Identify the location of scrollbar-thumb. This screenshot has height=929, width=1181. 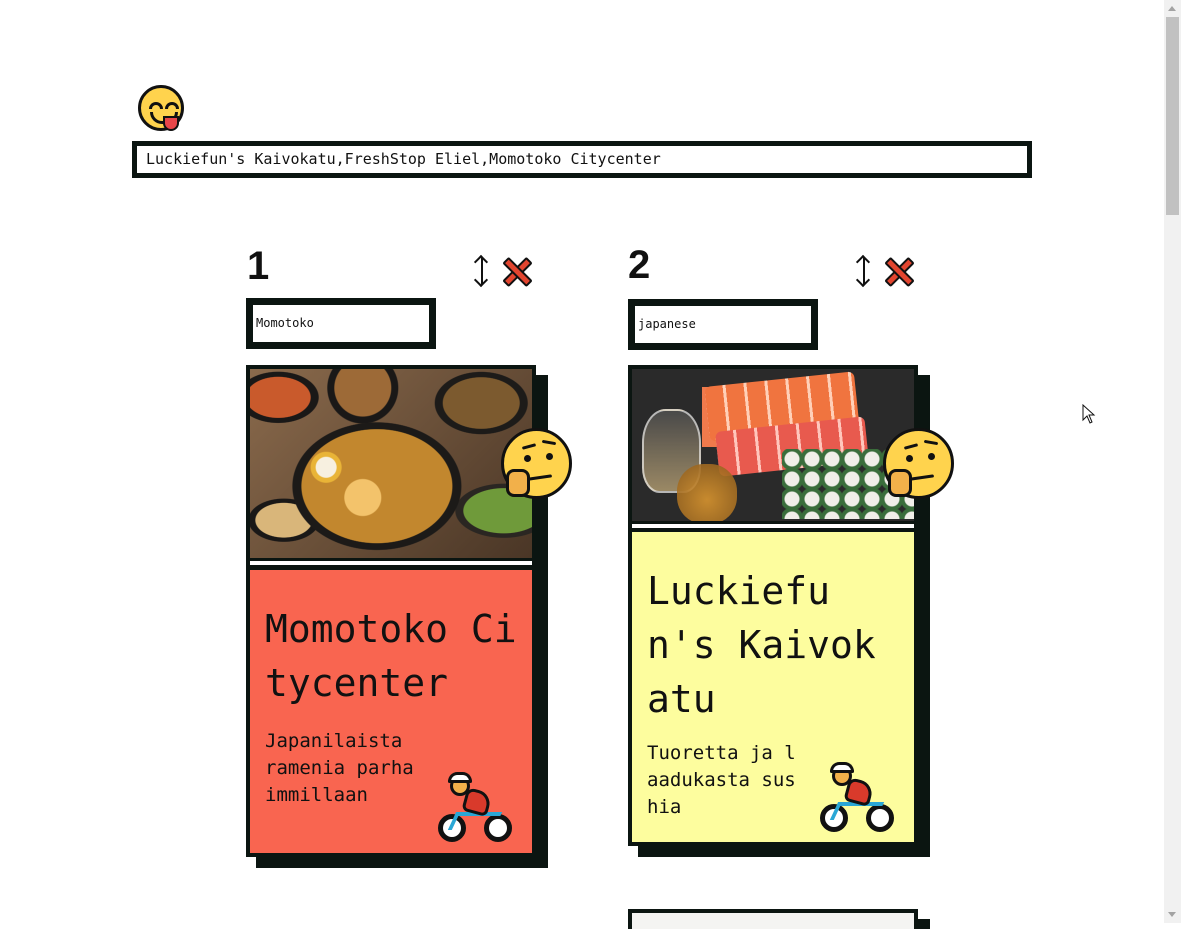
(1172, 116).